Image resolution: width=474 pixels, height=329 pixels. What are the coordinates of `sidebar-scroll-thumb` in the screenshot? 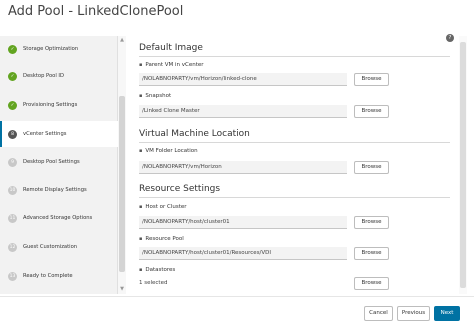 It's located at (122, 184).